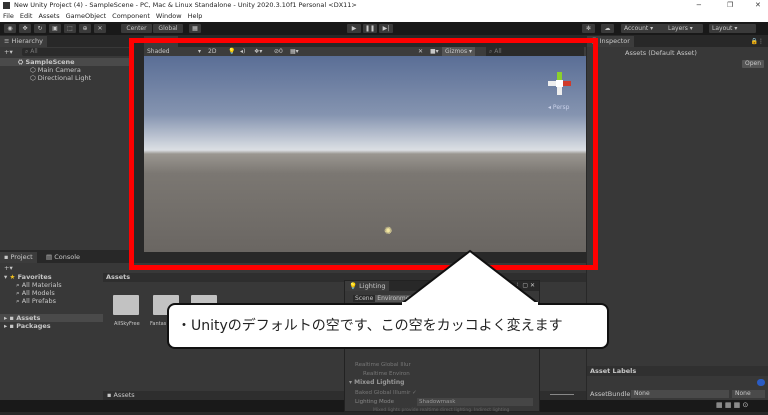 This screenshot has height=415, width=768. I want to click on tab-console: ▤ Console, so click(63, 257).